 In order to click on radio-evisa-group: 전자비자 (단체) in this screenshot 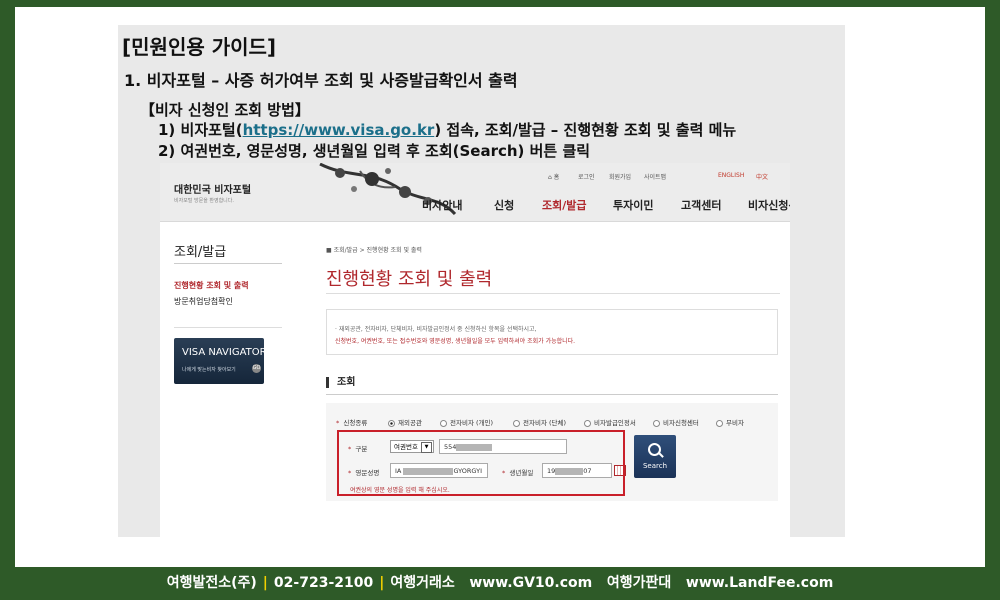, I will do `click(539, 422)`.